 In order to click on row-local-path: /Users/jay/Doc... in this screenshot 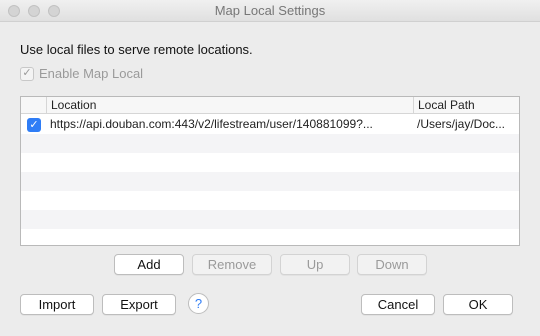, I will do `click(461, 124)`.